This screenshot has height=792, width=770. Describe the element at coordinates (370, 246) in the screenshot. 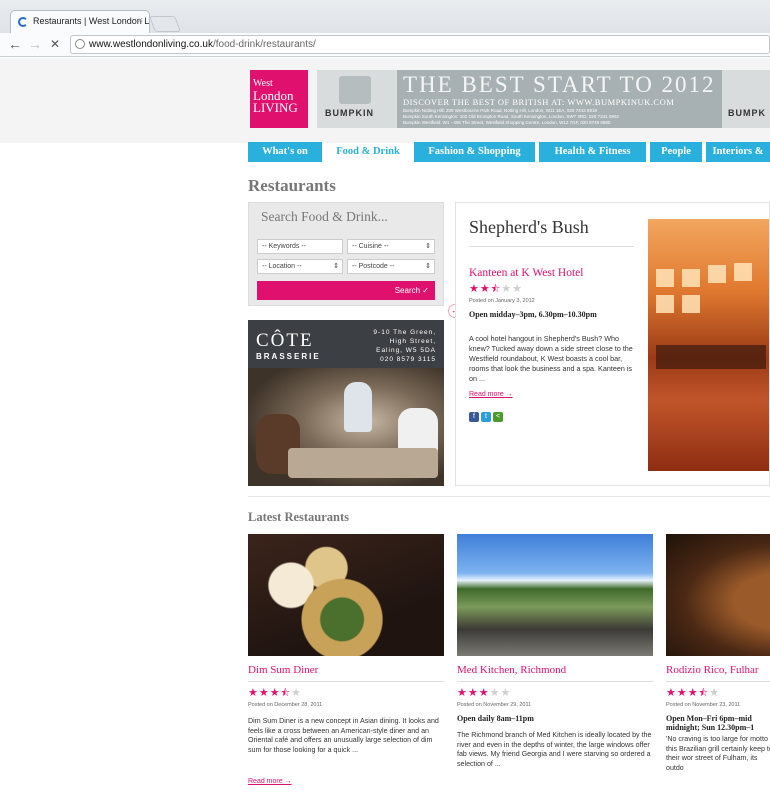

I see `cuisine-value: -- Cuisine --` at that location.